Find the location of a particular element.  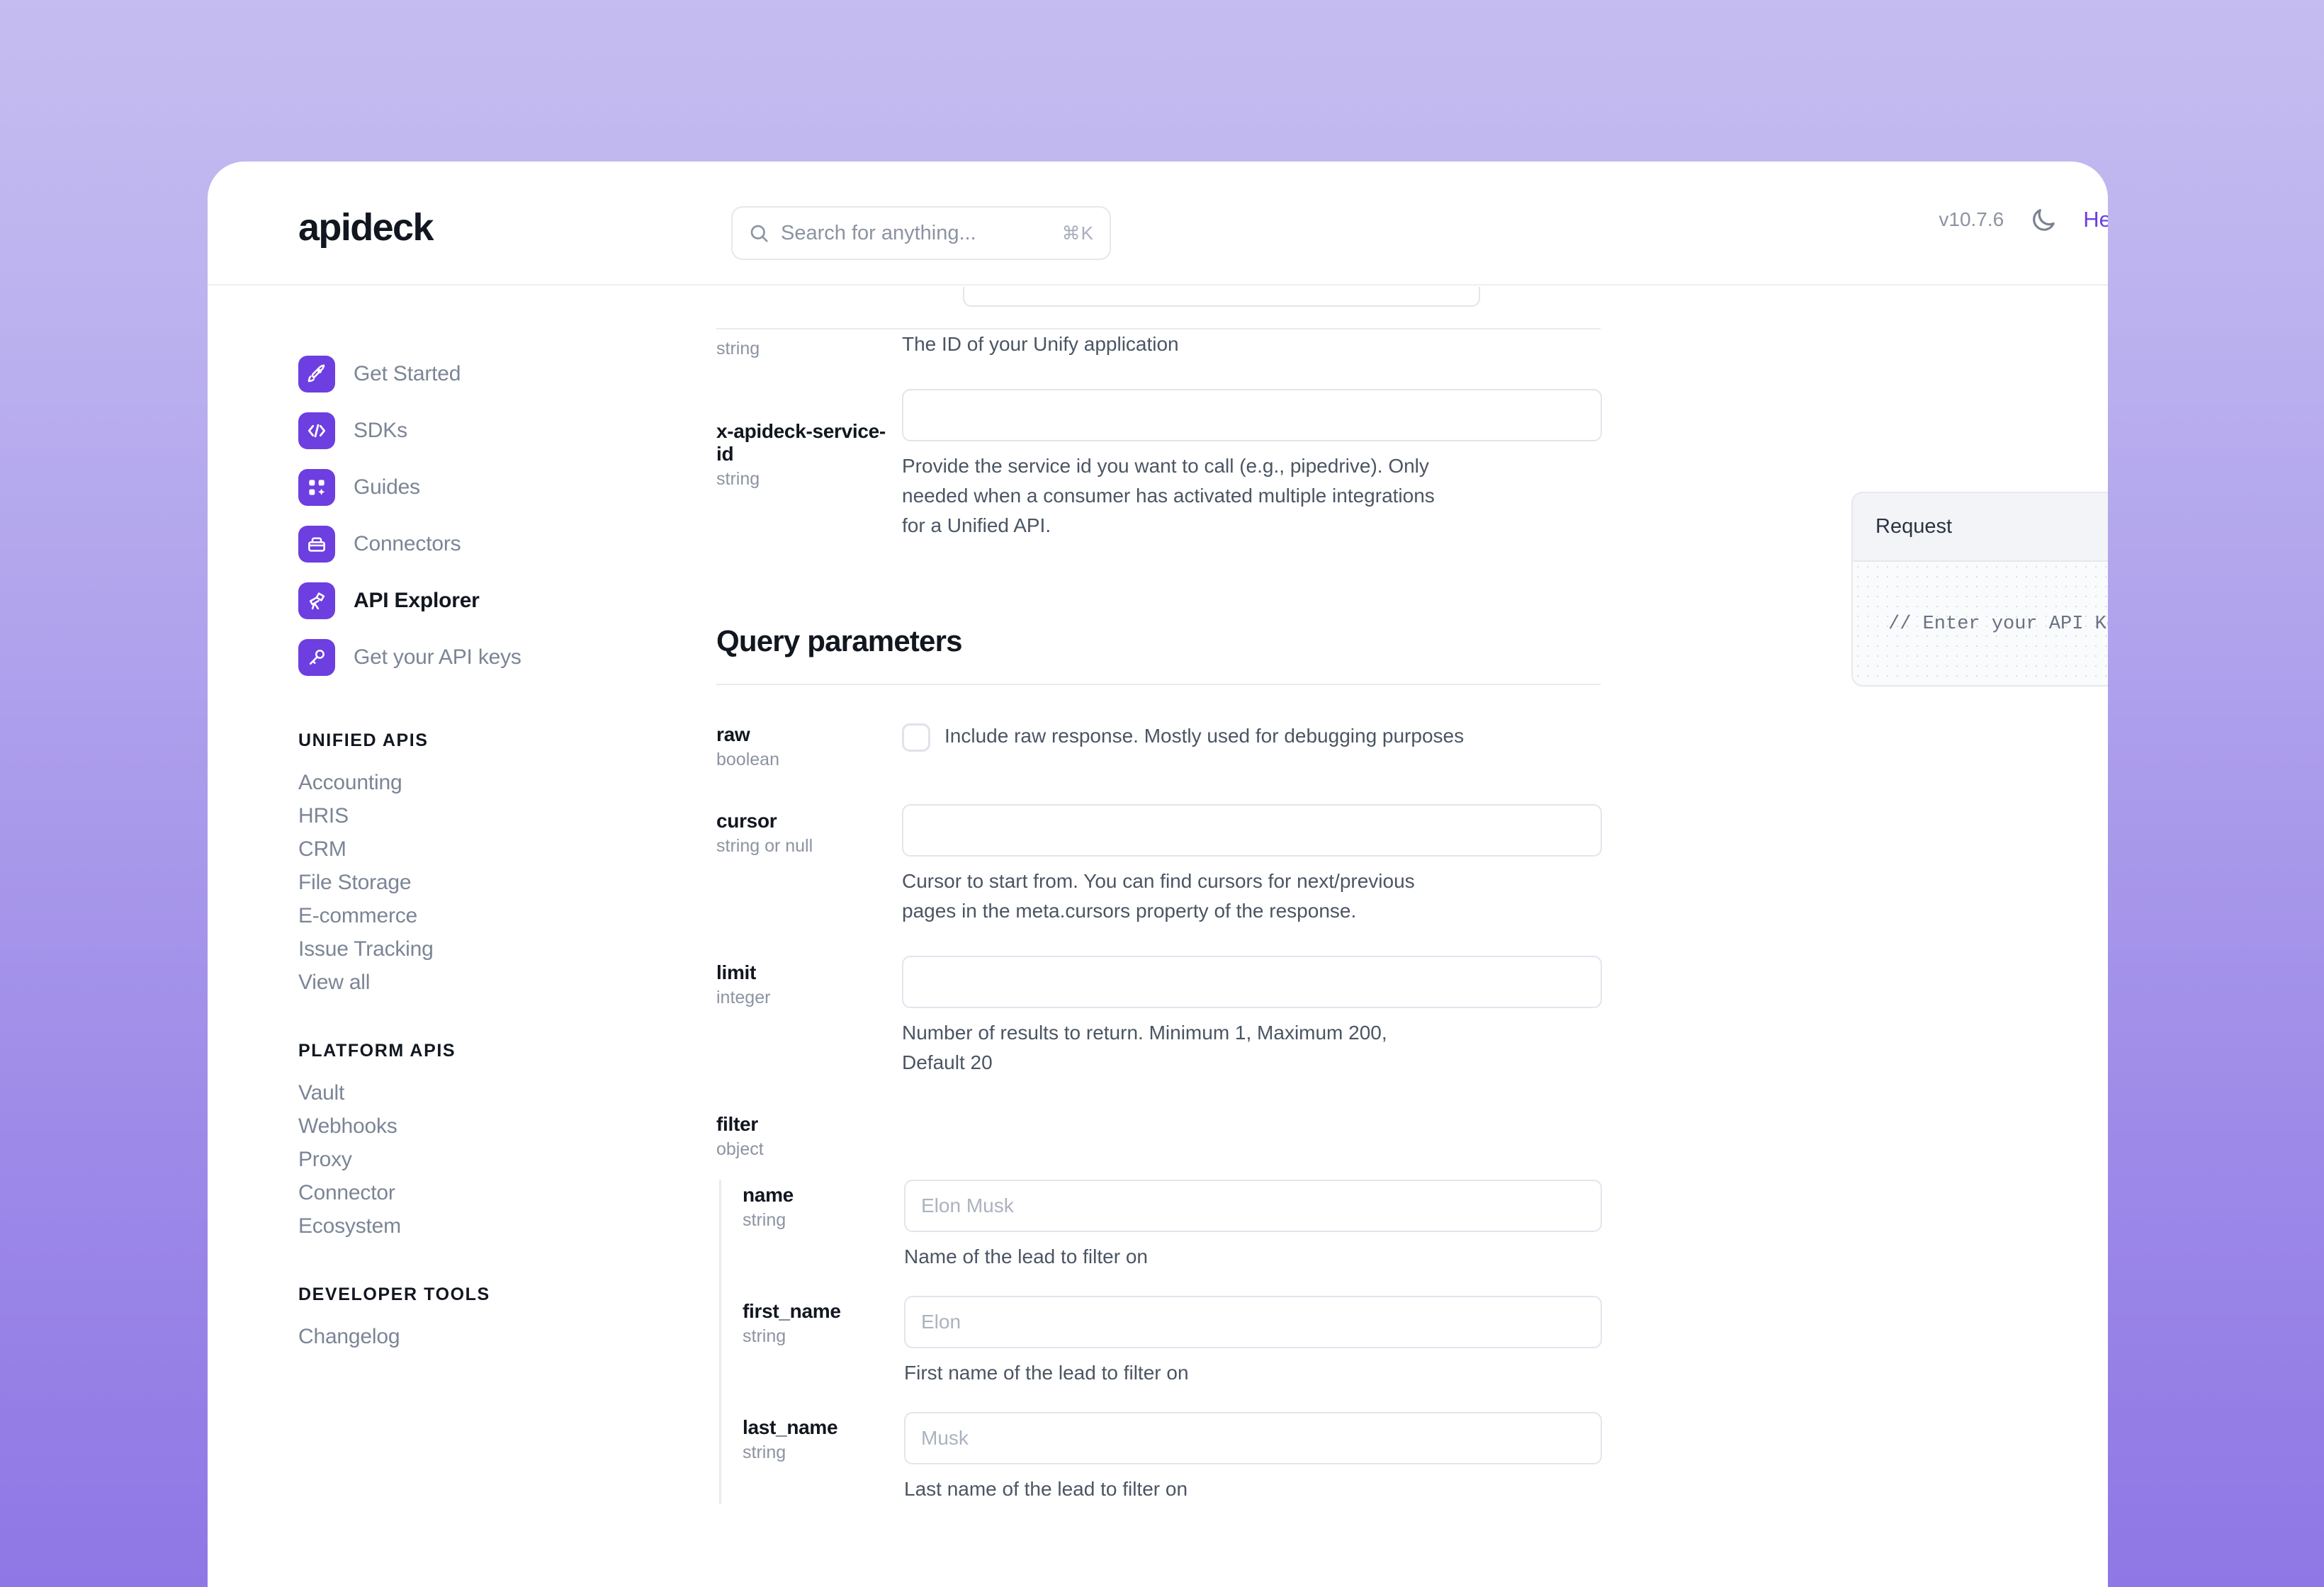

sidebar-section-title: DEVELOPER TOOLS is located at coordinates (394, 1294).